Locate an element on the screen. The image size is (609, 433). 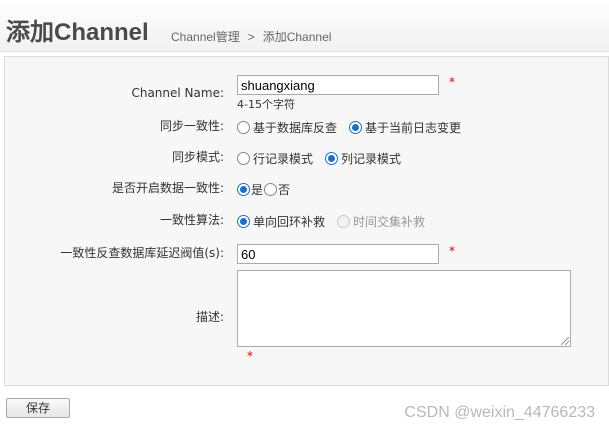
description-required-mark: * is located at coordinates (250, 356).